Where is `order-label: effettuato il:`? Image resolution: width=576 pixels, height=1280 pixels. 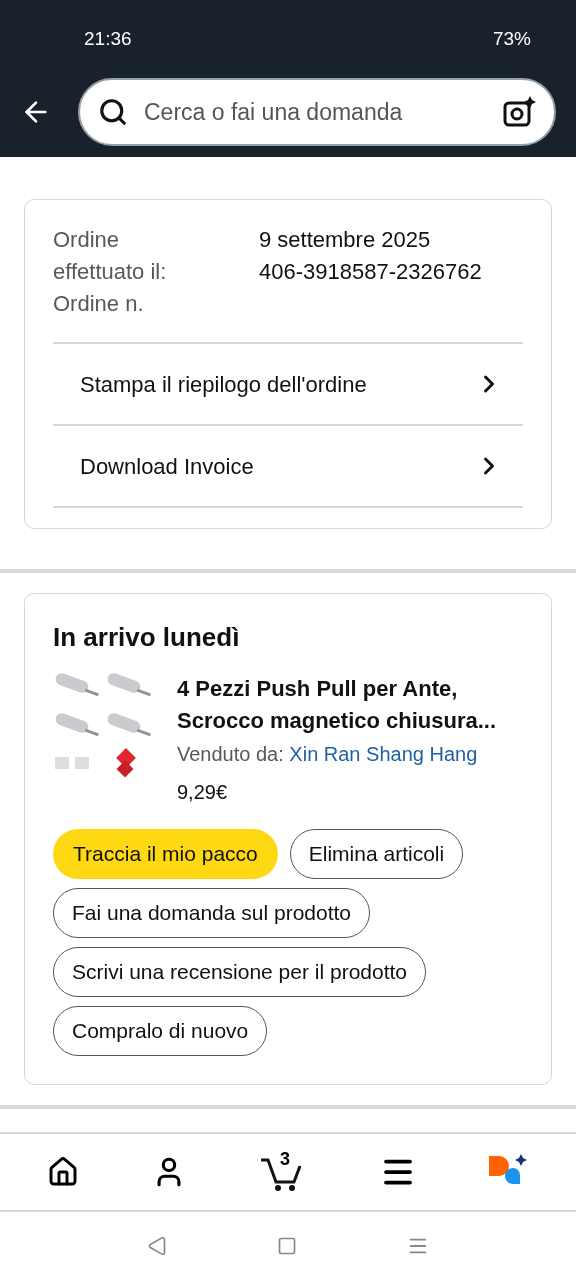
order-label: effettuato il: is located at coordinates (110, 272).